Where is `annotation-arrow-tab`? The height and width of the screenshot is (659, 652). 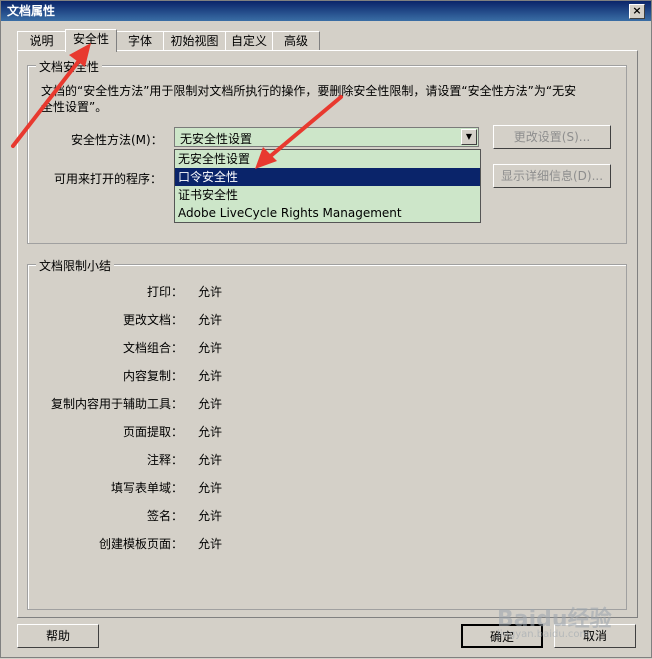 annotation-arrow-tab is located at coordinates (51, 95).